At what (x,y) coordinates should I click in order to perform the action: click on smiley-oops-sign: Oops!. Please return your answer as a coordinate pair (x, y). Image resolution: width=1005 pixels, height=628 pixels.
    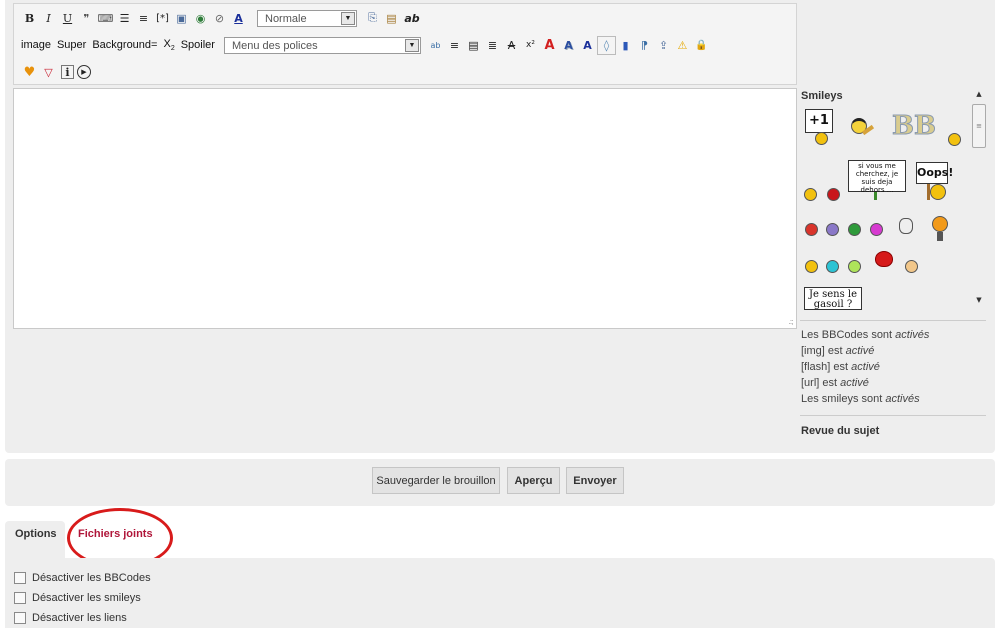
    Looking at the image, I should click on (934, 173).